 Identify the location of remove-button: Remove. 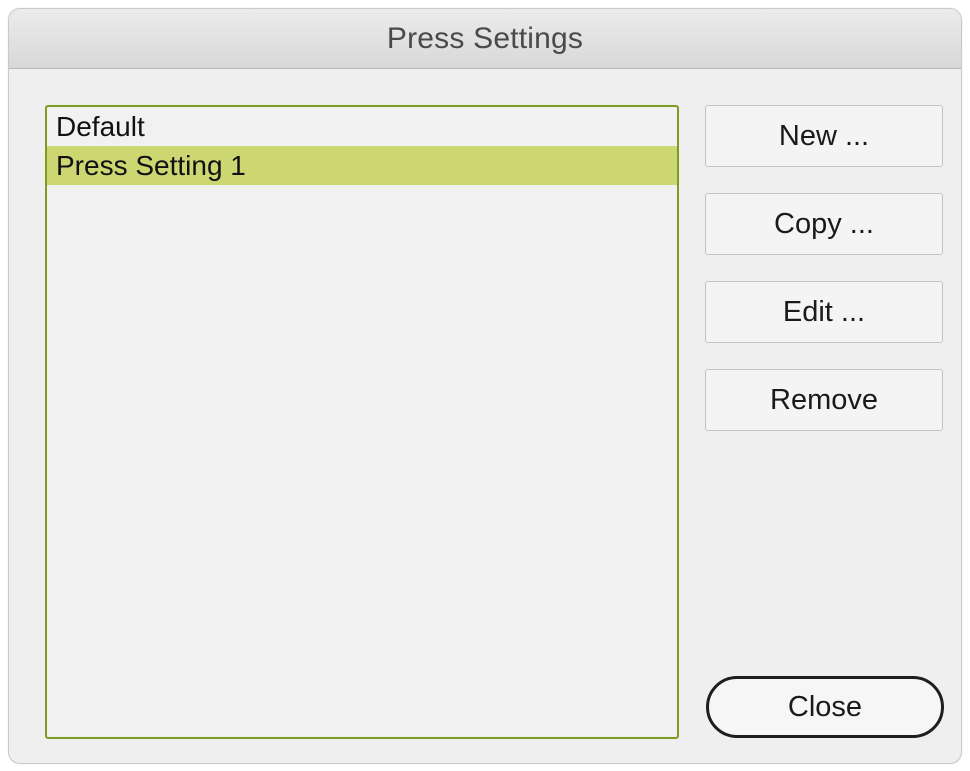
(824, 400).